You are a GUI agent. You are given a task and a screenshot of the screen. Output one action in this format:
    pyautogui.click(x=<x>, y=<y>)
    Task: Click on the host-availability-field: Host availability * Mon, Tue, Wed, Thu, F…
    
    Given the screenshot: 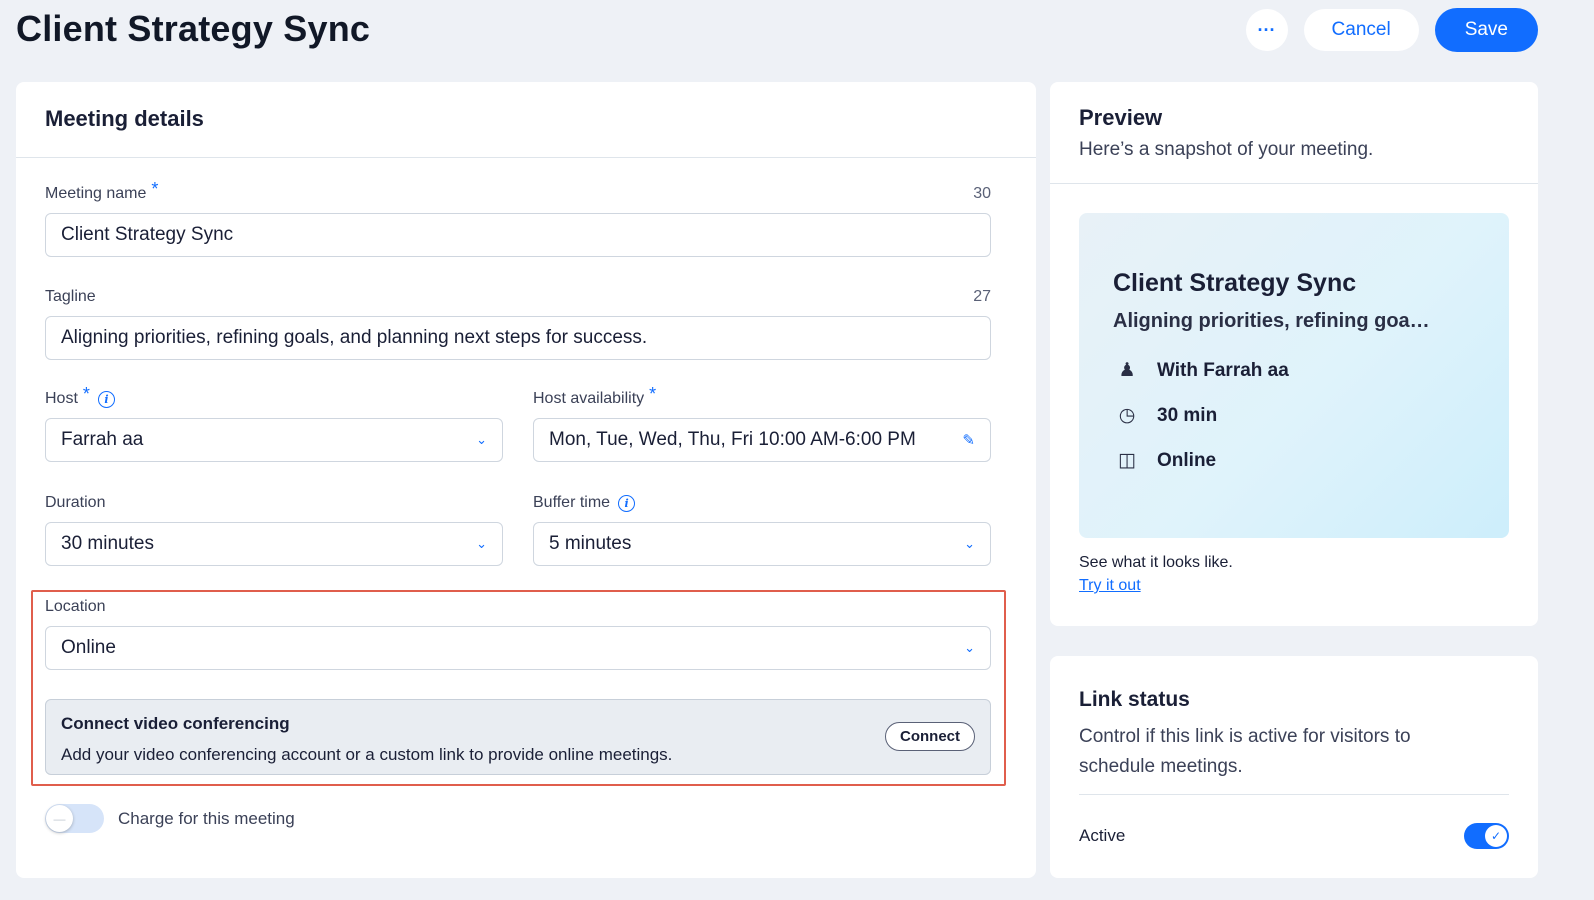 What is the action you would take?
    pyautogui.click(x=762, y=423)
    